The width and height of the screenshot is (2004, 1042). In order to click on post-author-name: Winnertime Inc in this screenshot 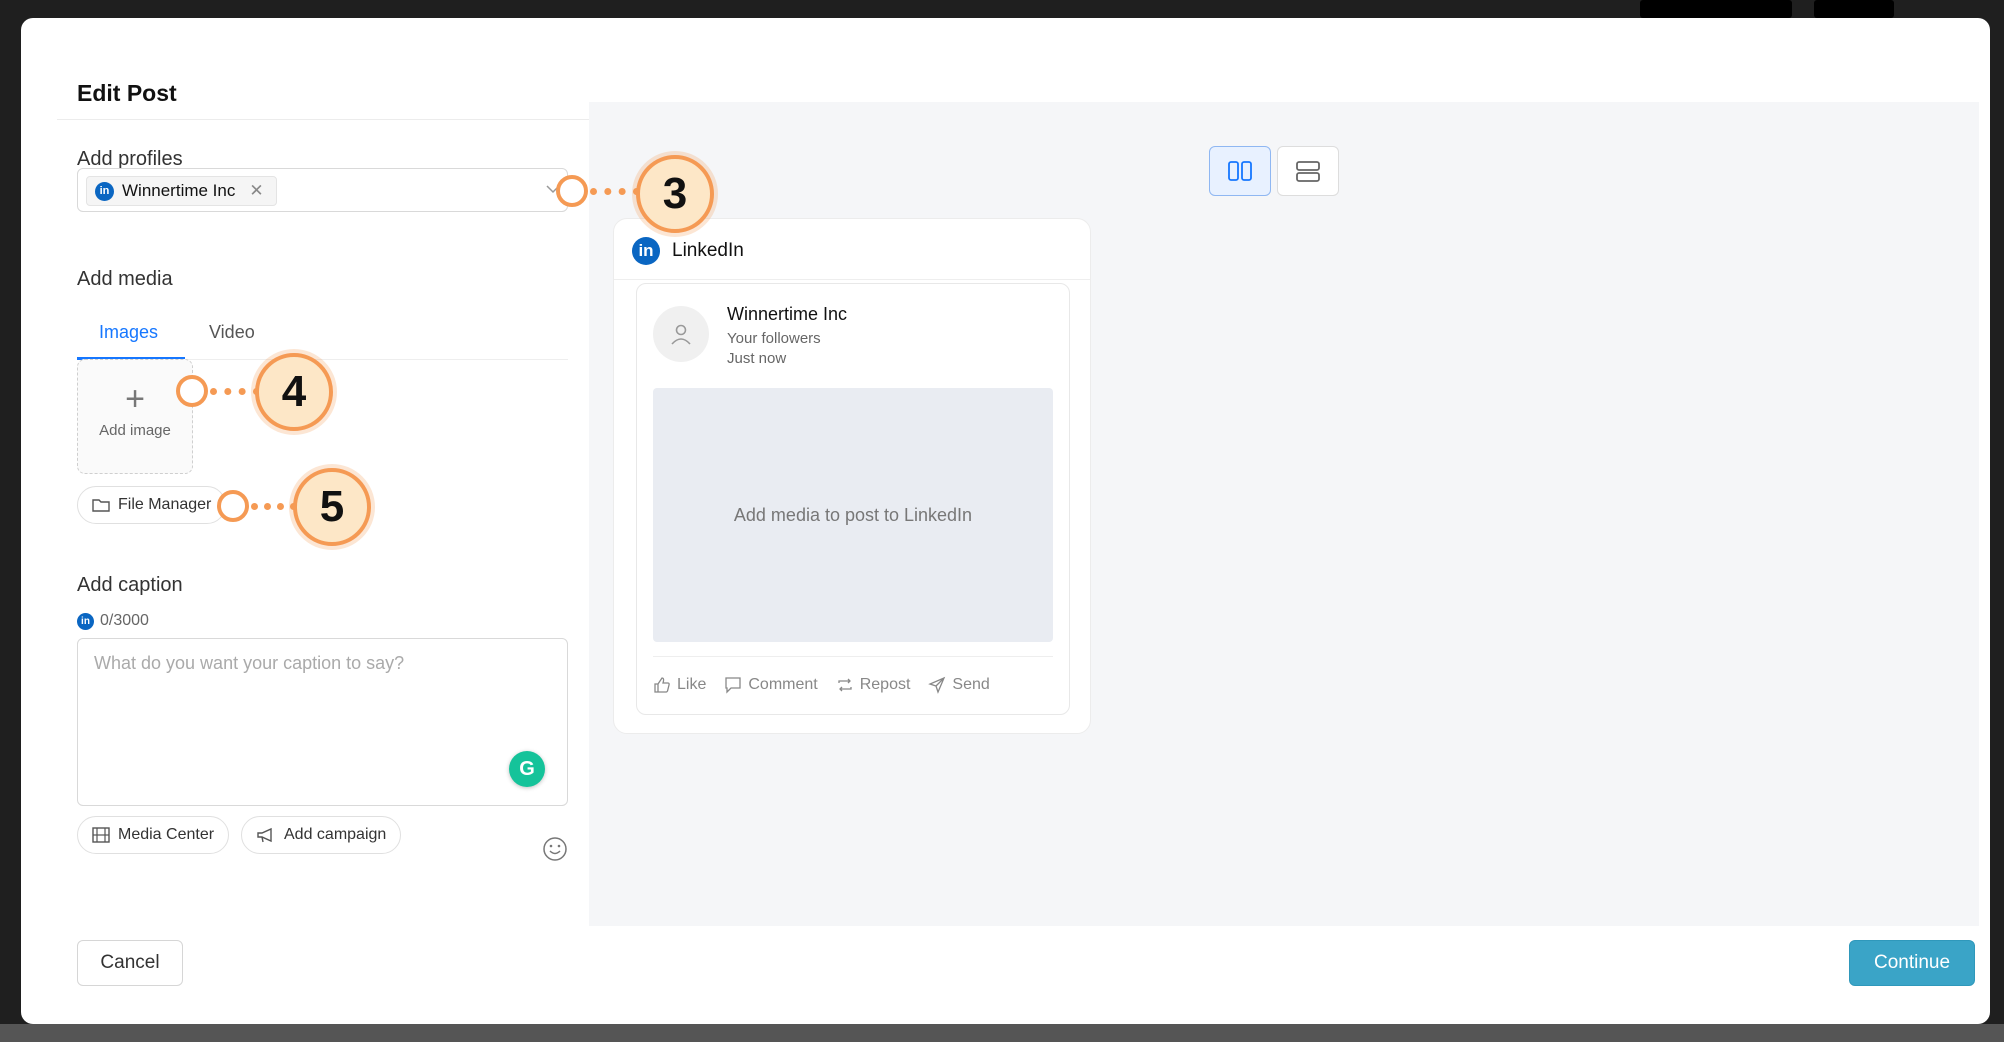, I will do `click(787, 314)`.